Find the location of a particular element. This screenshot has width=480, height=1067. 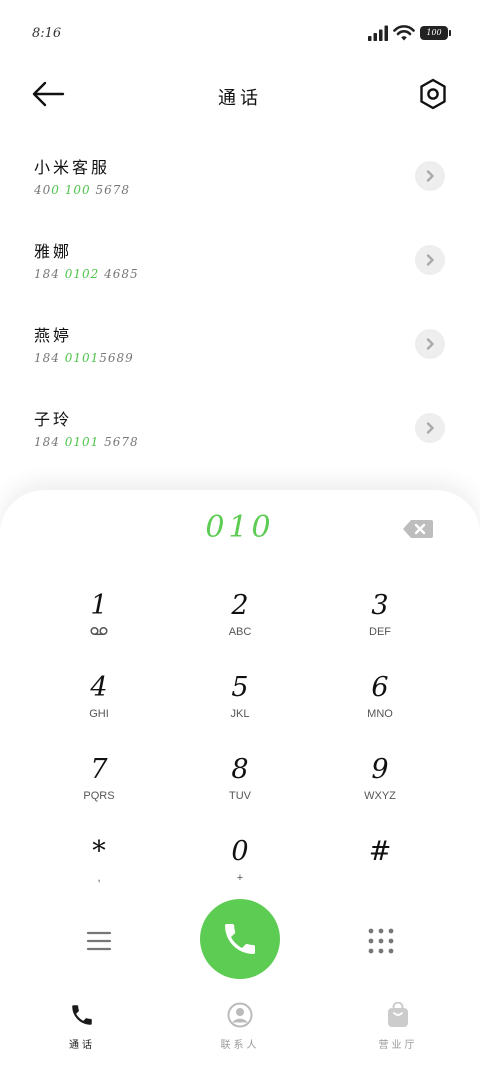

dial-key-3: 3 DEF is located at coordinates (380, 625).